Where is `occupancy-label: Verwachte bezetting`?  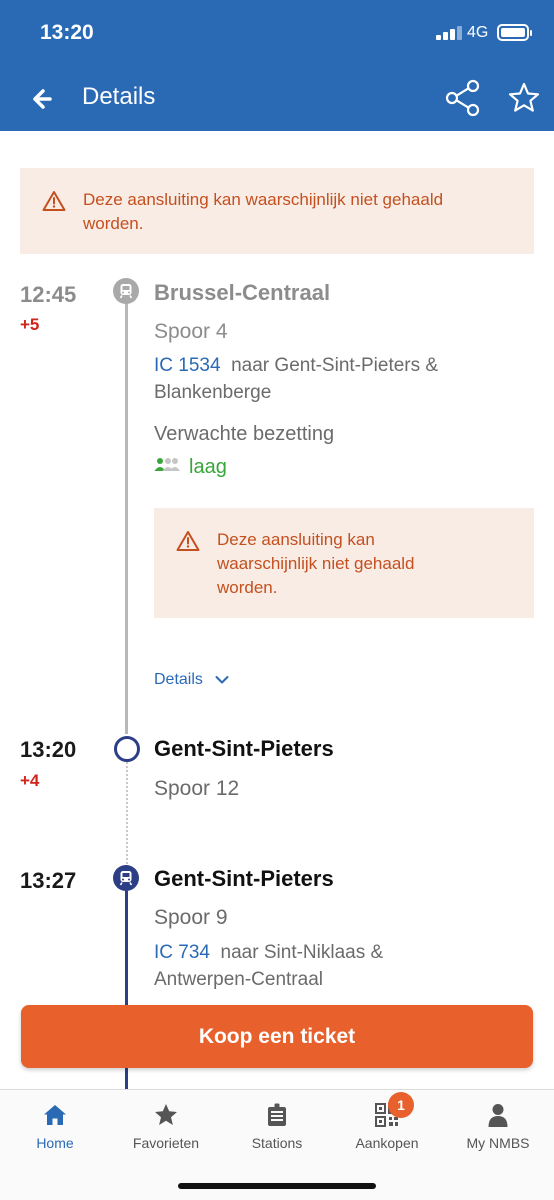 occupancy-label: Verwachte bezetting is located at coordinates (244, 434).